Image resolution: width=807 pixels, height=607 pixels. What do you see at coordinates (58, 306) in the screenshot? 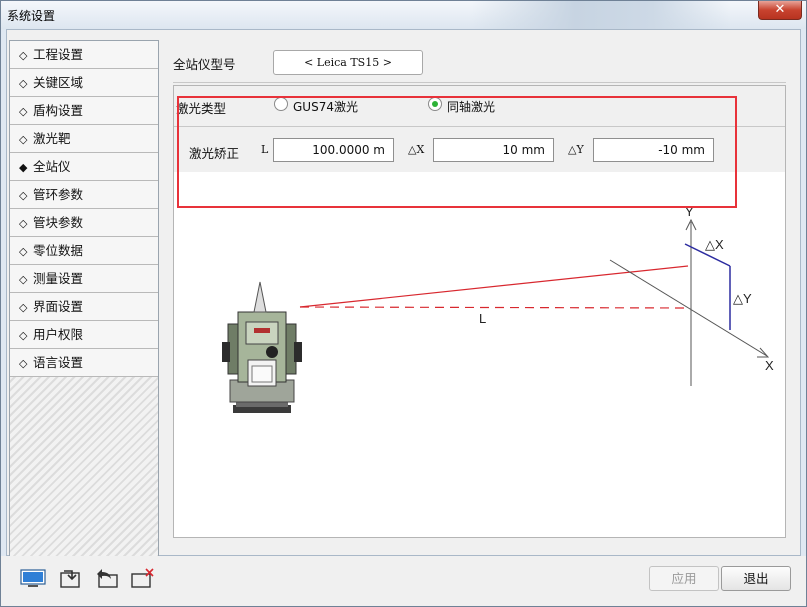
I see `sidebar-item-label: 界面设置` at bounding box center [58, 306].